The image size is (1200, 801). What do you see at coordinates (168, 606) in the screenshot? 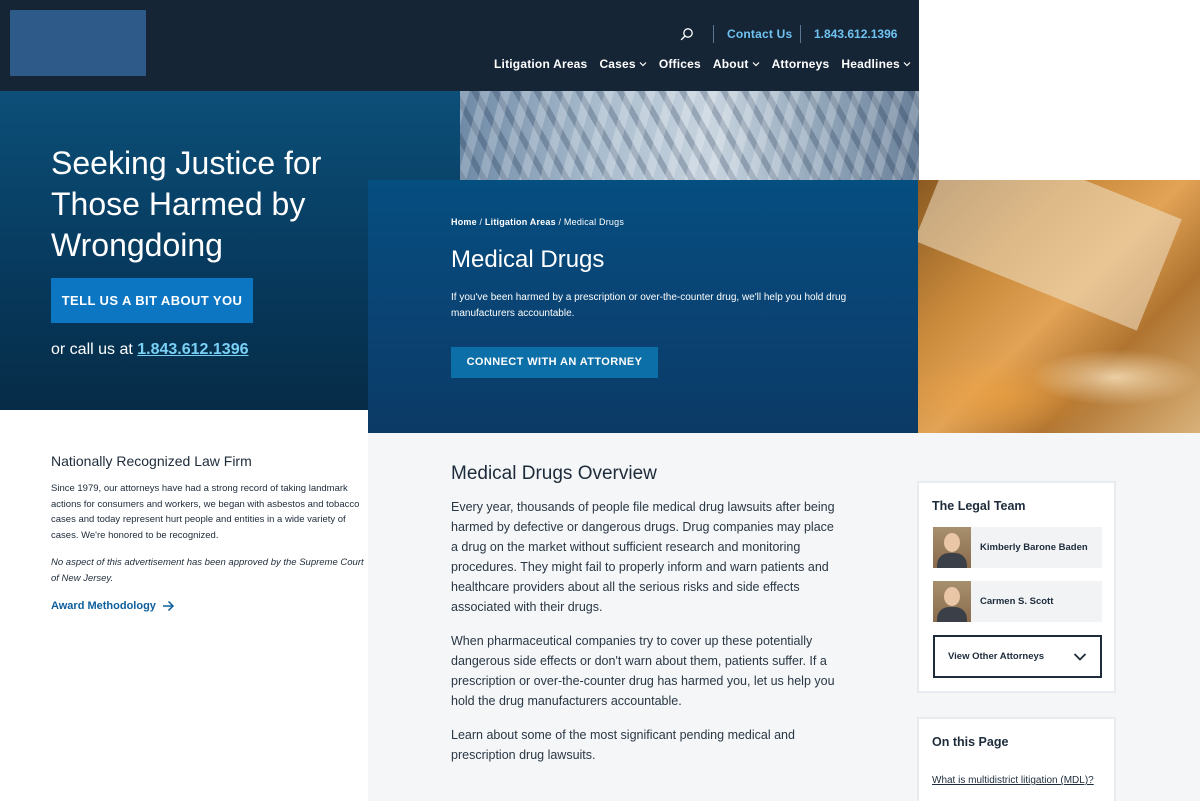
I see `arrow-right-icon` at bounding box center [168, 606].